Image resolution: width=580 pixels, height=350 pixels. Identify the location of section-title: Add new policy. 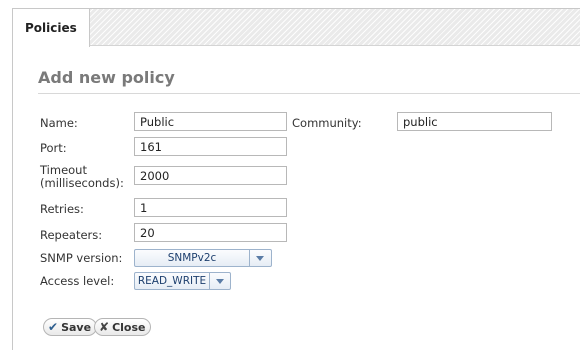
(106, 77).